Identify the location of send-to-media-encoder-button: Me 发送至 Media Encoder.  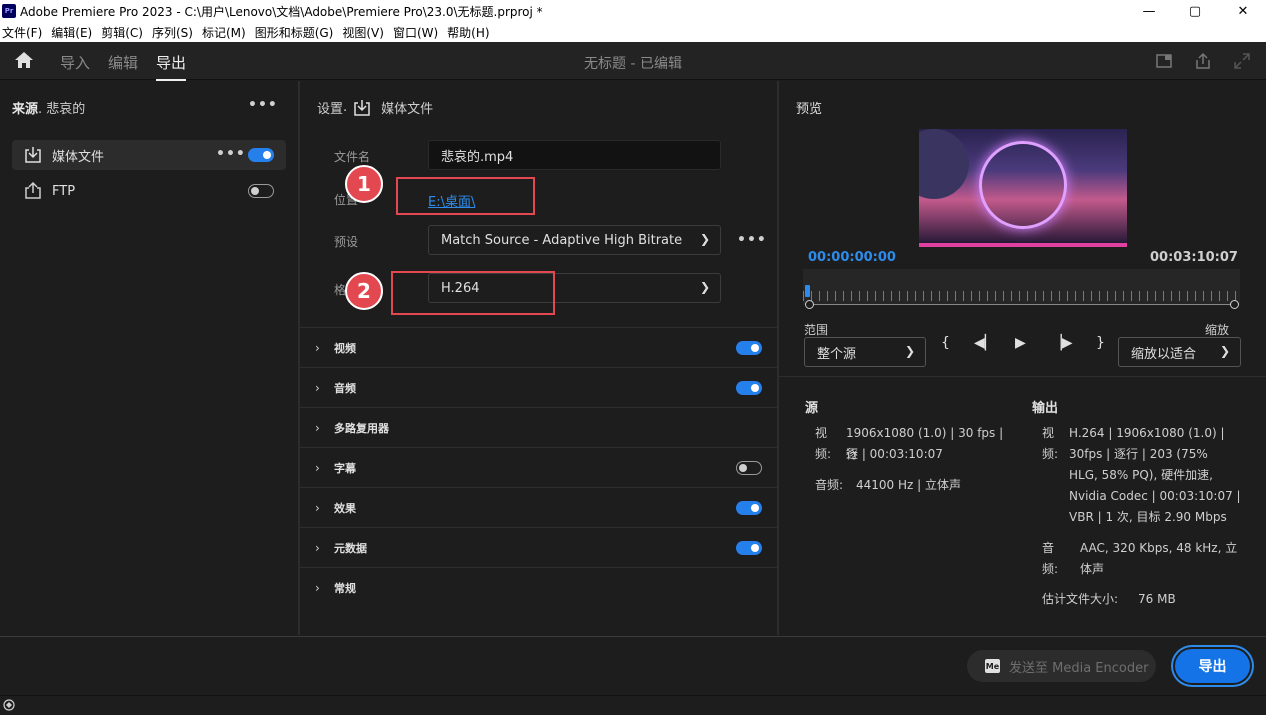
(1061, 666).